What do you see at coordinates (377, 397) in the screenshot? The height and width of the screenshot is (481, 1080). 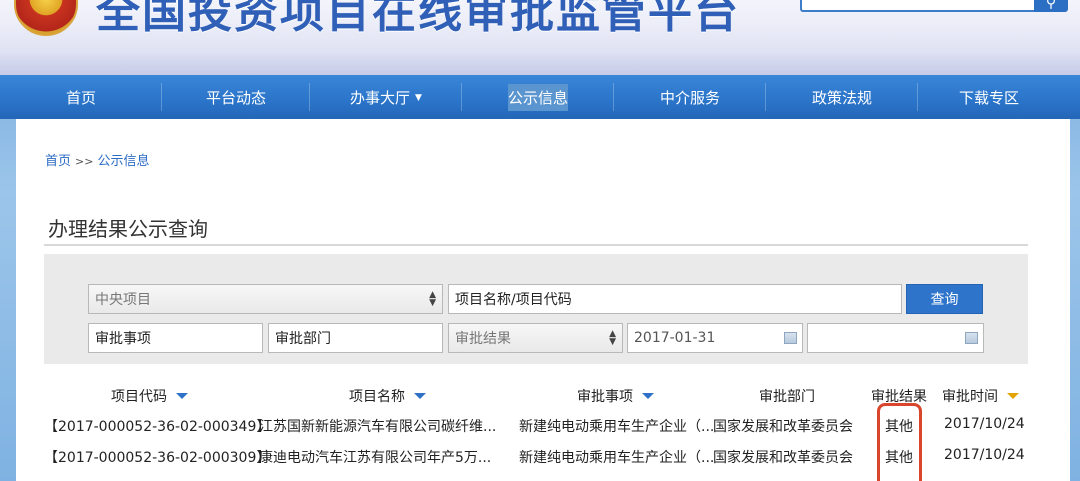 I see `column-header-label: 项目名称` at bounding box center [377, 397].